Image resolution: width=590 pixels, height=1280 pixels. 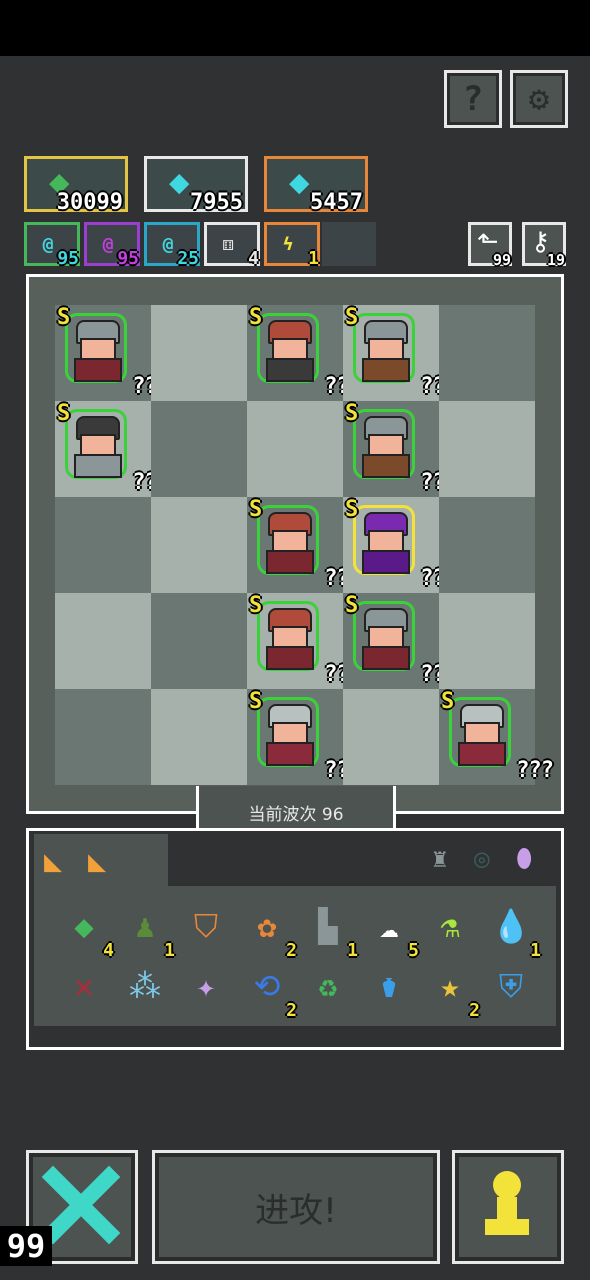 What do you see at coordinates (267, 926) in the screenshot?
I see `item-glyph: ✿` at bounding box center [267, 926].